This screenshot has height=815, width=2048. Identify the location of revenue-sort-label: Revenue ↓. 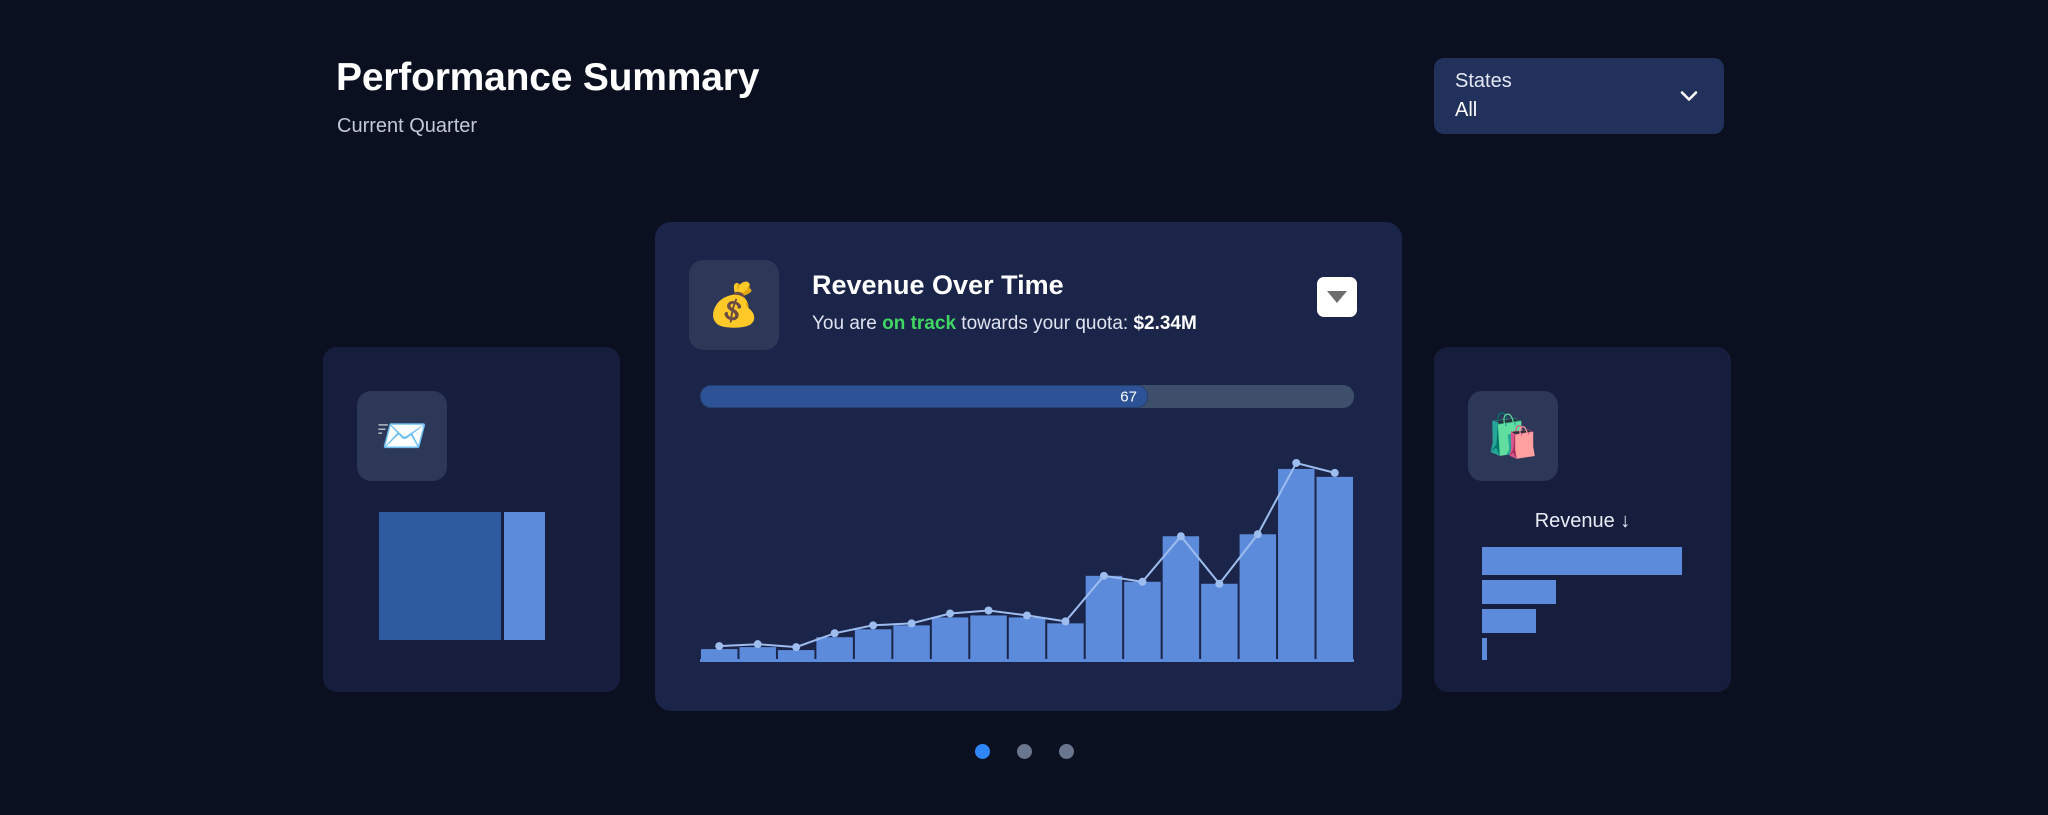
(1582, 521).